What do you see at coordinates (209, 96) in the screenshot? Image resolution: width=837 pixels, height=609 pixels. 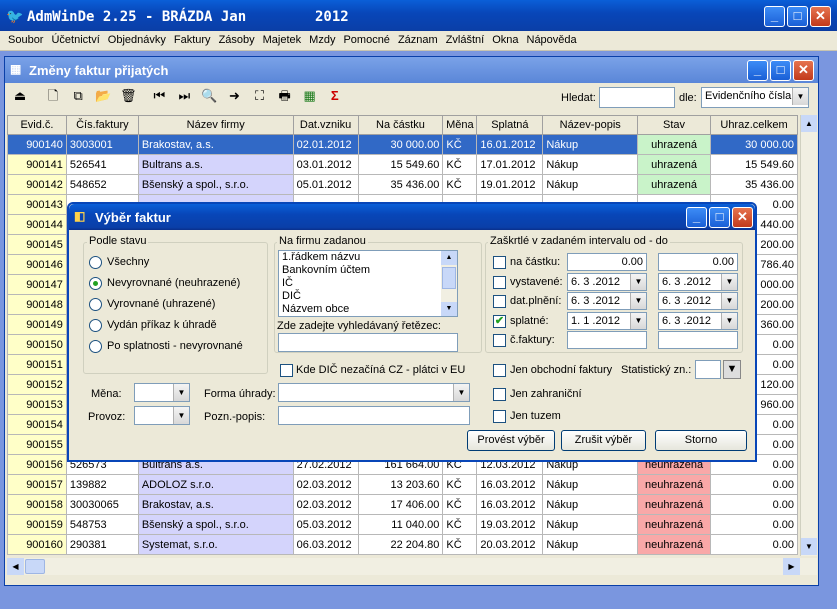 I see `search-icon: 🔍` at bounding box center [209, 96].